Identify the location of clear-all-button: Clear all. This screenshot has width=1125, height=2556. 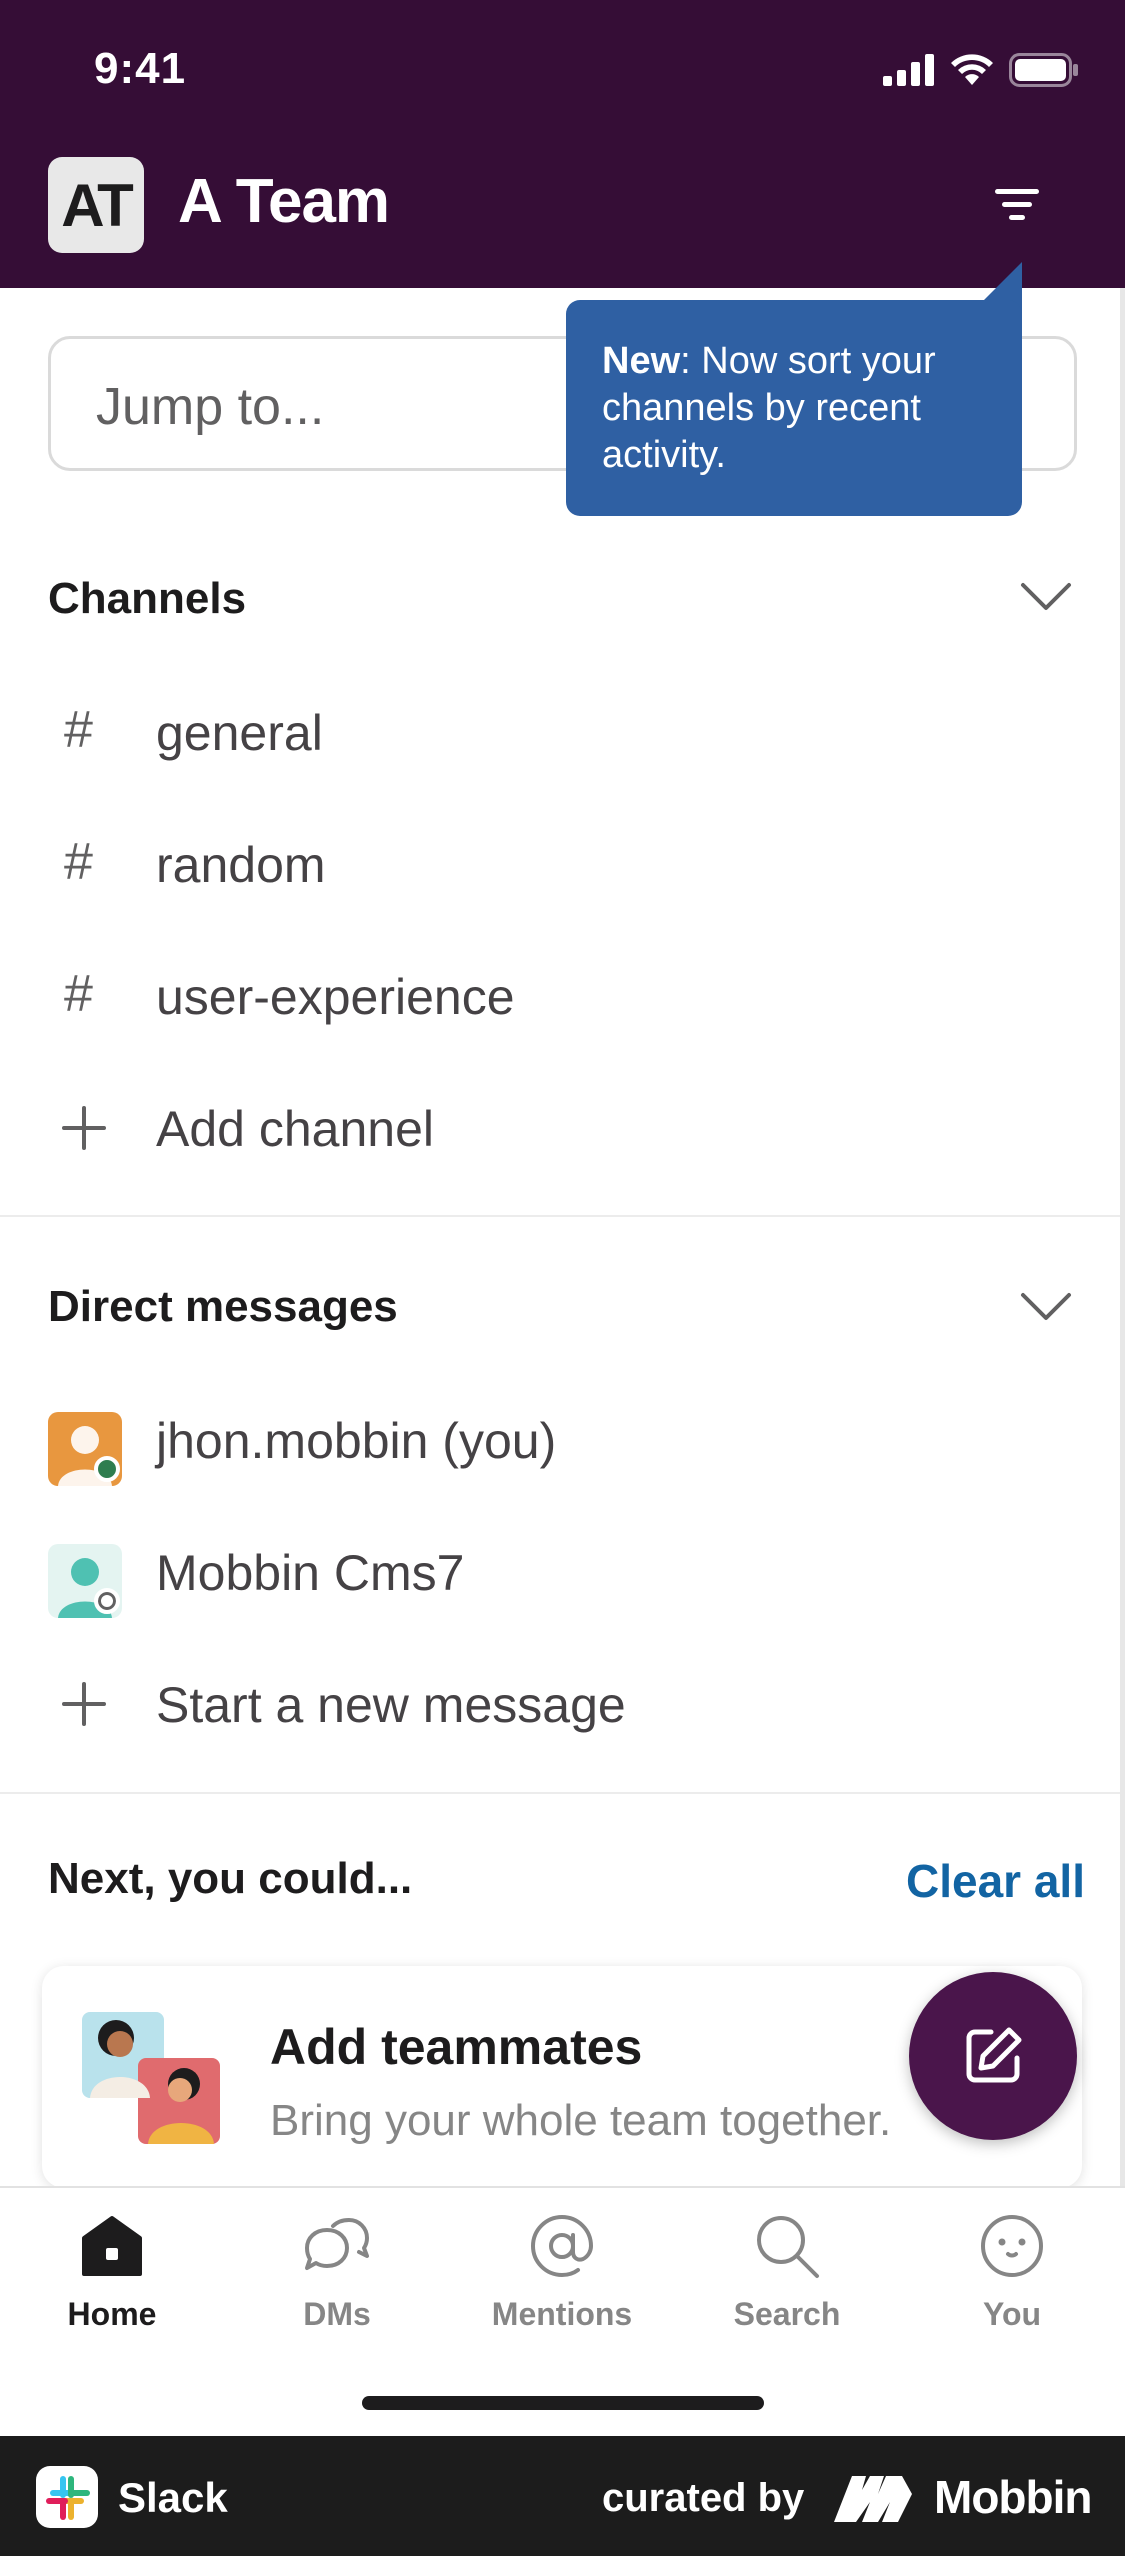
(995, 1881).